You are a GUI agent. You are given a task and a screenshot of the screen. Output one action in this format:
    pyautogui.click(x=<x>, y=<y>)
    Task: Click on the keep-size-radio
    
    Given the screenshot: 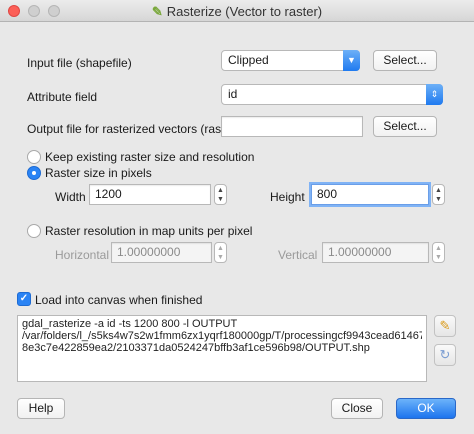 What is the action you would take?
    pyautogui.click(x=34, y=157)
    